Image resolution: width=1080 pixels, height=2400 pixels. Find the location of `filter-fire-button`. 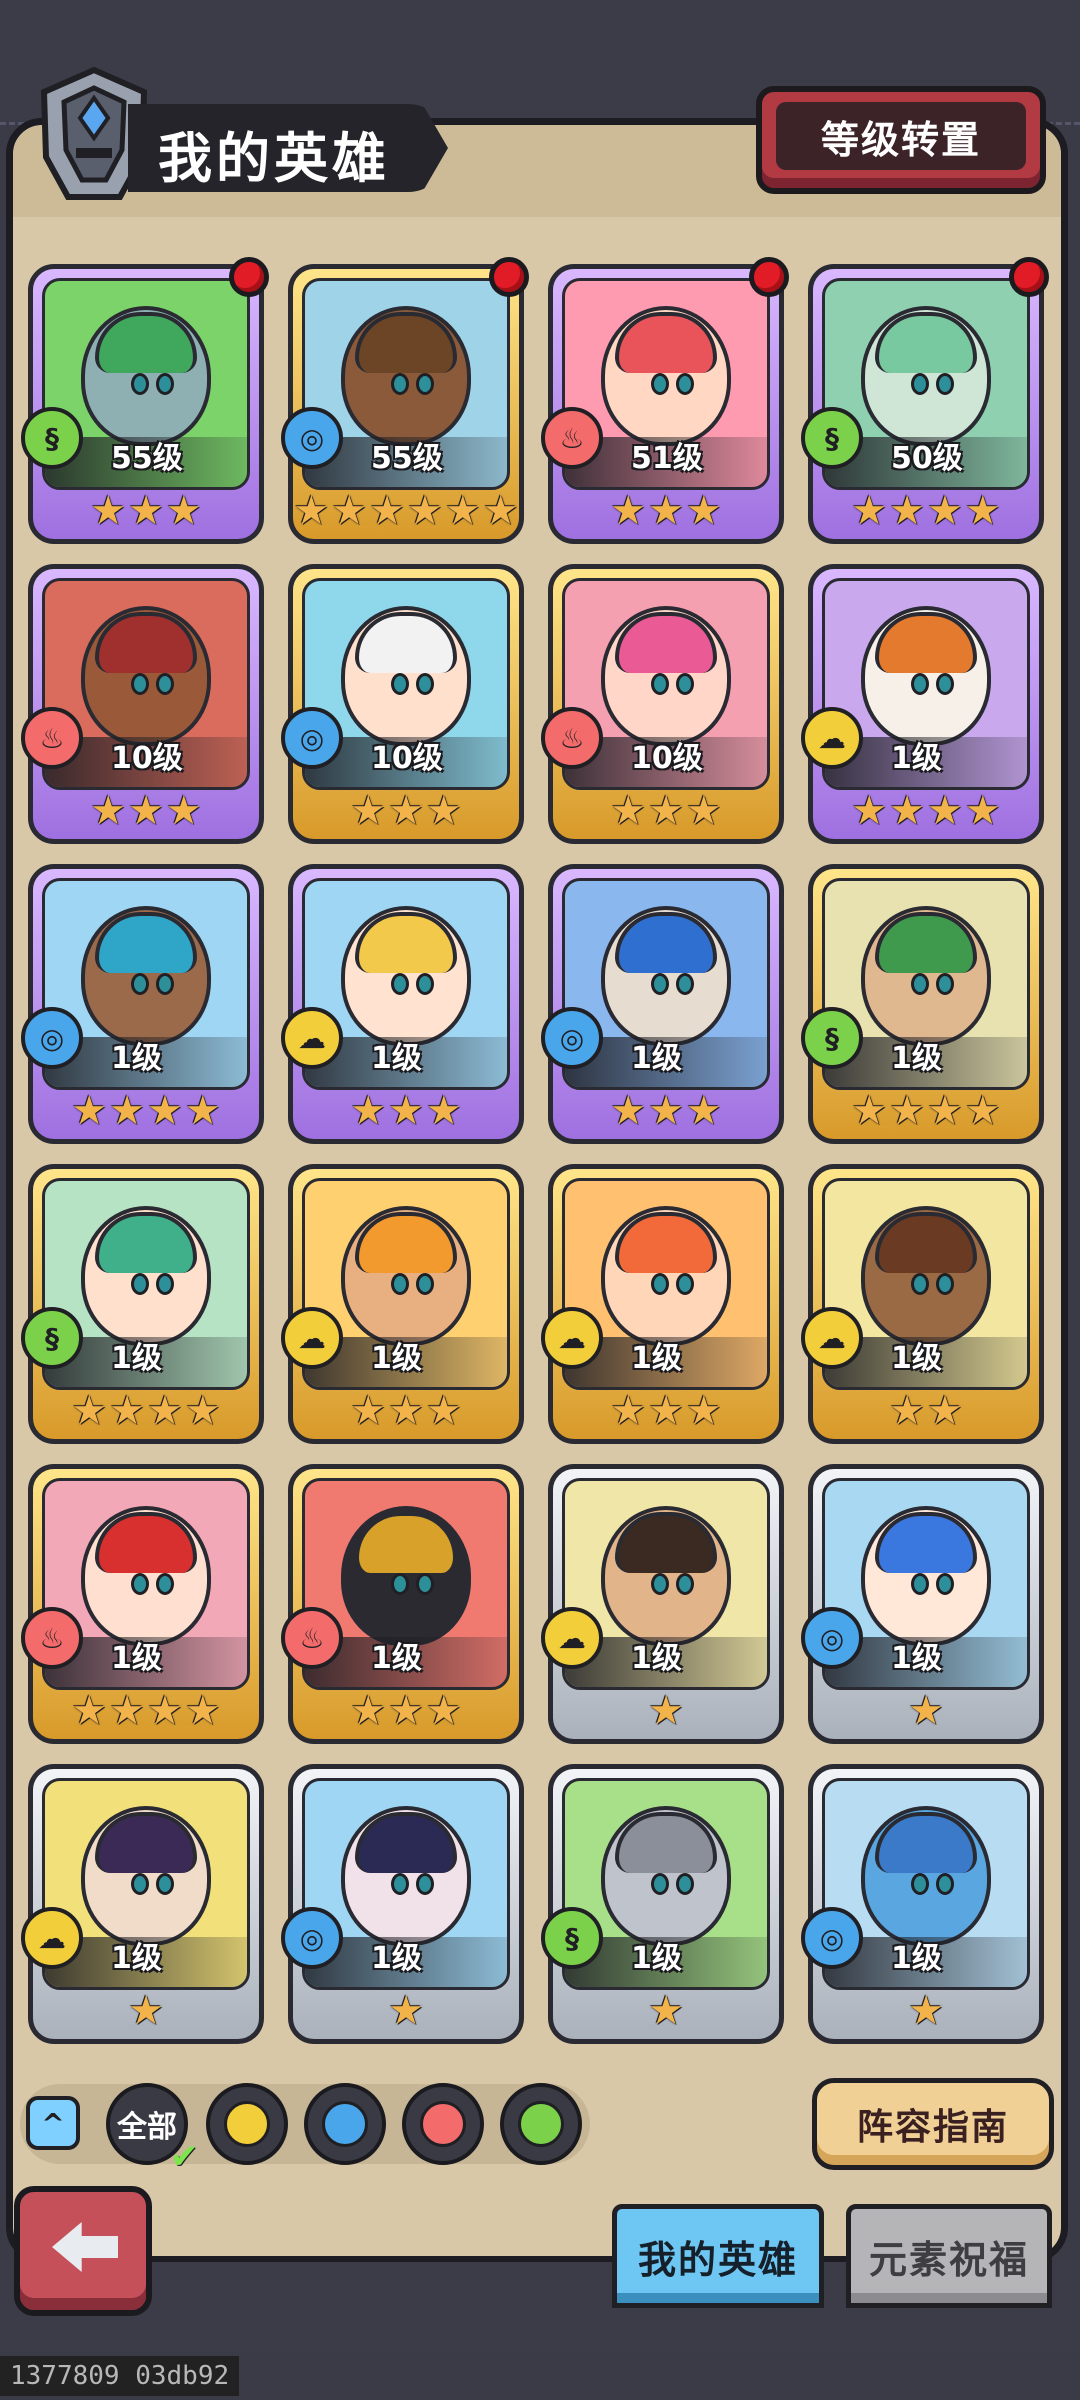

filter-fire-button is located at coordinates (443, 2124).